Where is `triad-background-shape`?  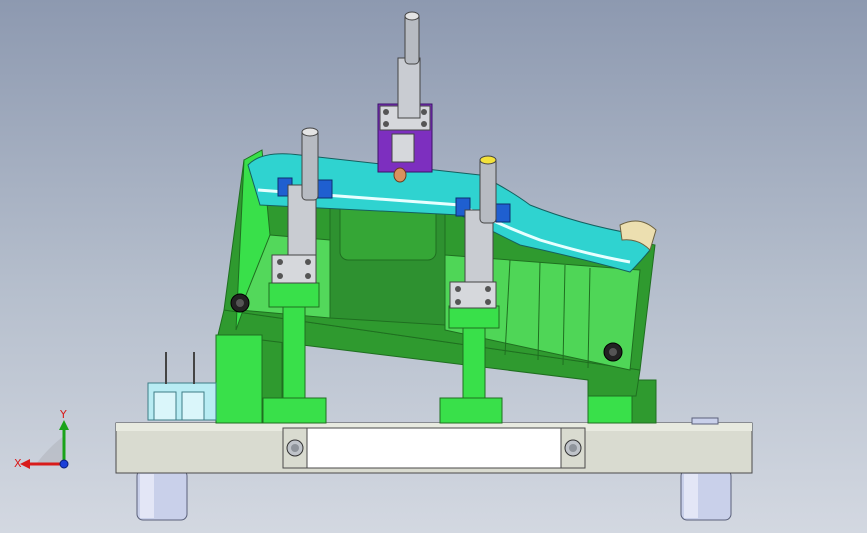
triad-background-shape is located at coordinates (50, 450).